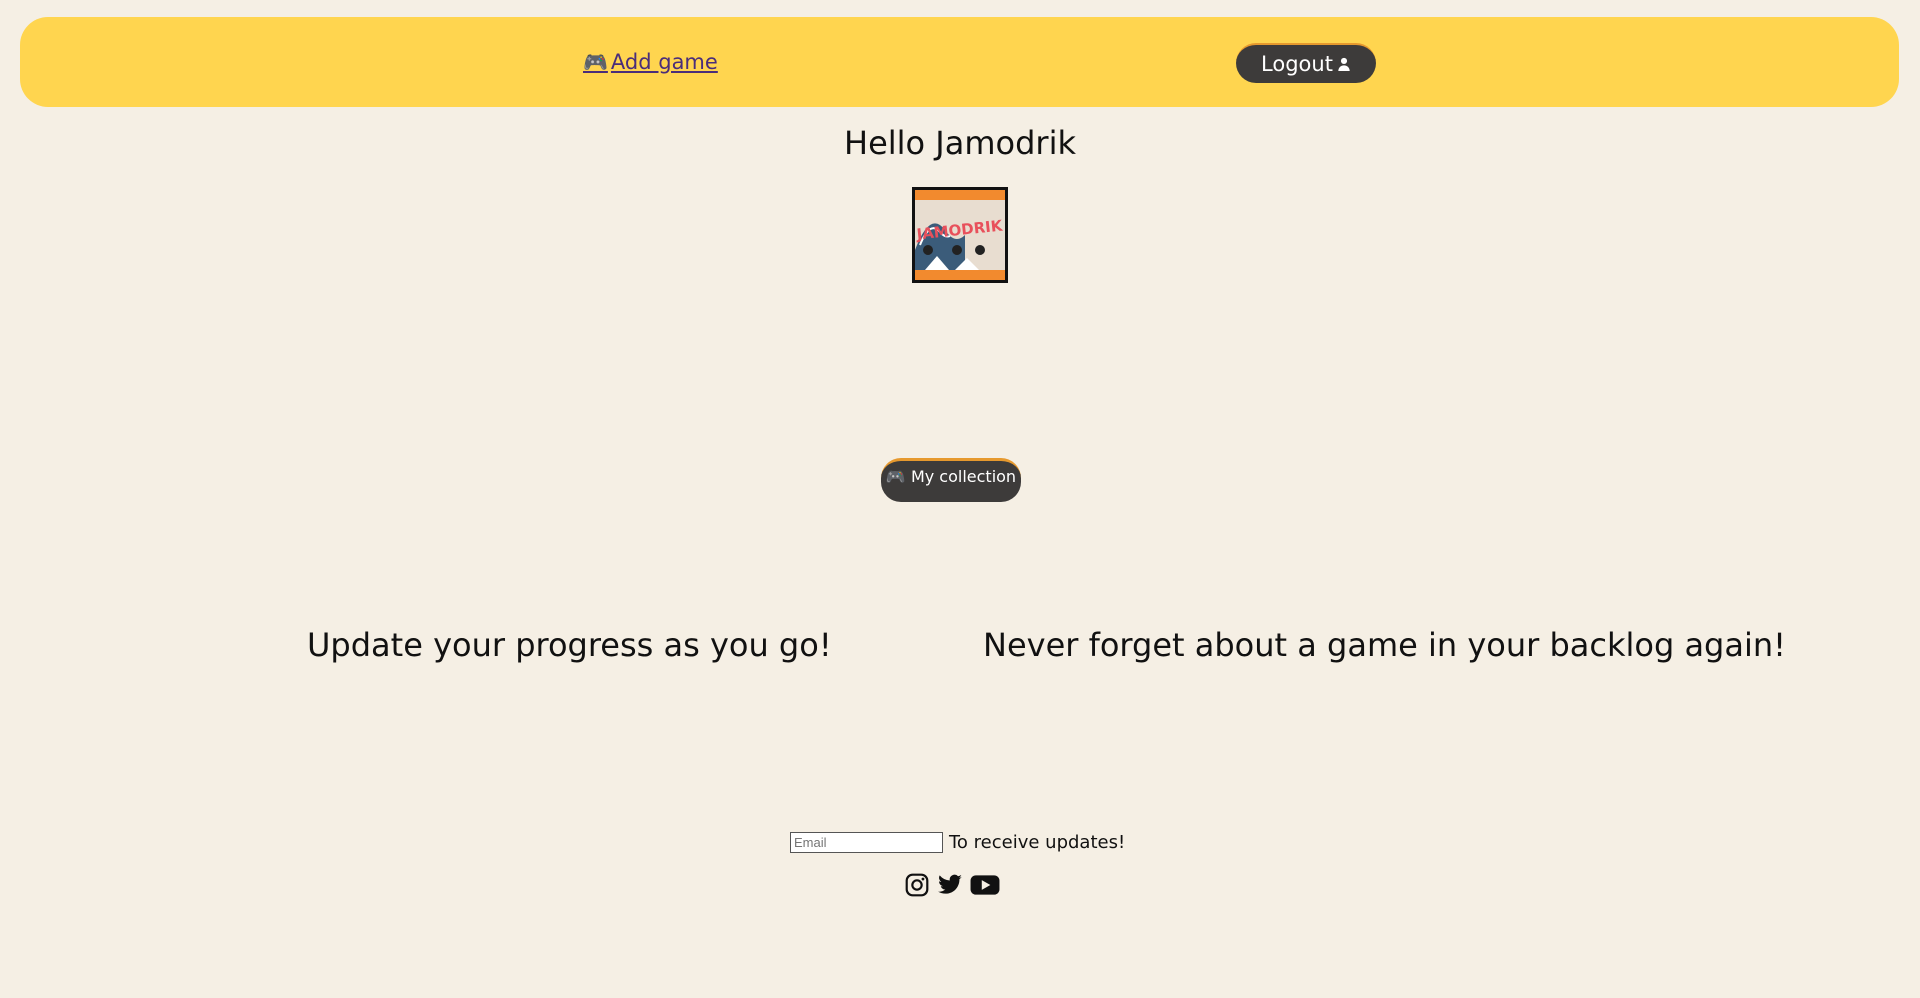  What do you see at coordinates (664, 62) in the screenshot?
I see `add-game-label: Add game` at bounding box center [664, 62].